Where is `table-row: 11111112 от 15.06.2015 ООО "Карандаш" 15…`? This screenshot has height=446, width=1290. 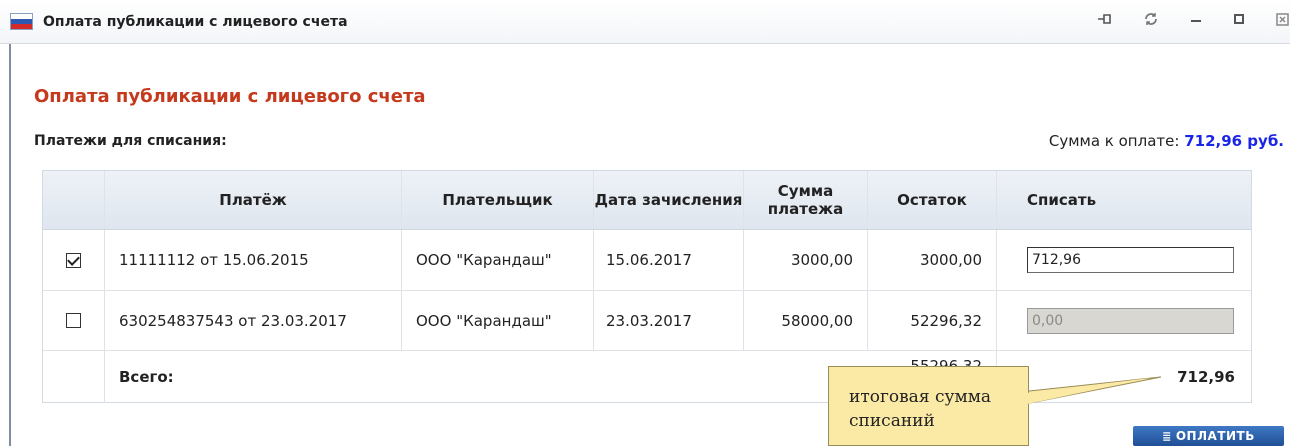 table-row: 11111112 от 15.06.2015 ООО "Карандаш" 15… is located at coordinates (647, 260).